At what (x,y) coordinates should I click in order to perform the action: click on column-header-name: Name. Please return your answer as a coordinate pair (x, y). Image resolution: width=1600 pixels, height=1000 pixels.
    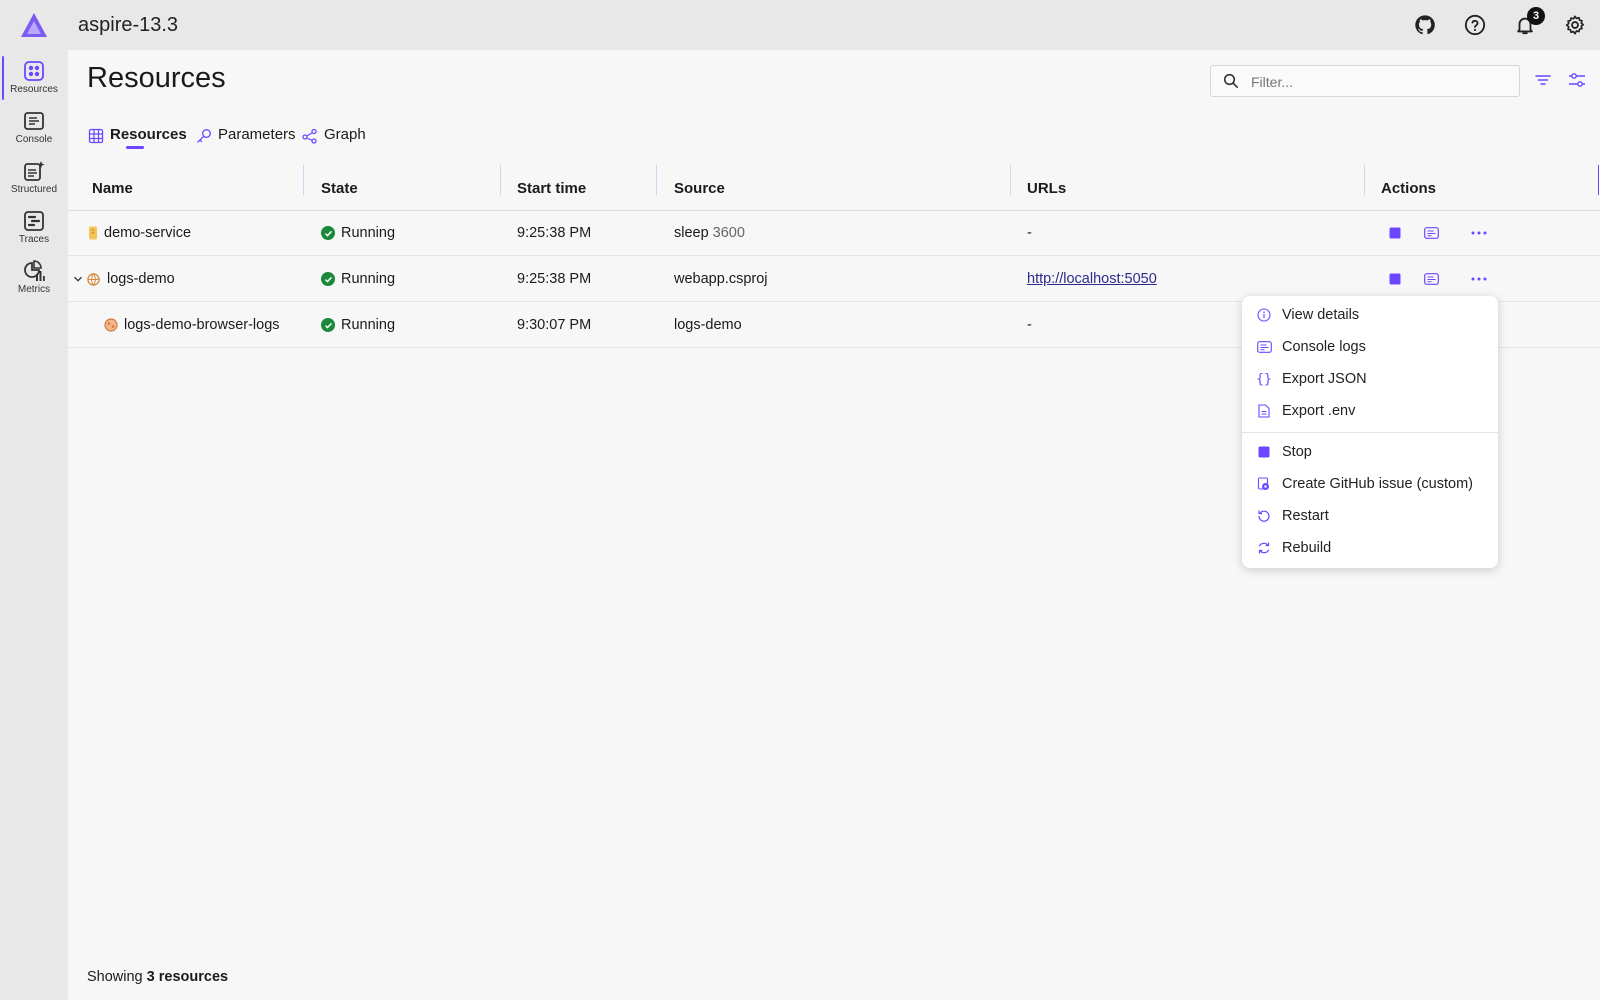
    Looking at the image, I should click on (112, 188).